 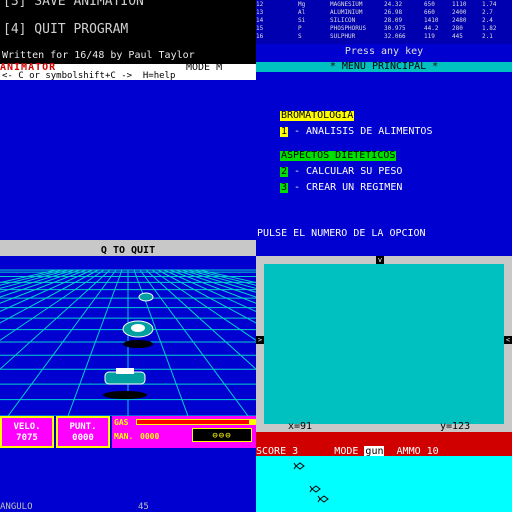 I want to click on gas-label: GAS, so click(x=121, y=422).